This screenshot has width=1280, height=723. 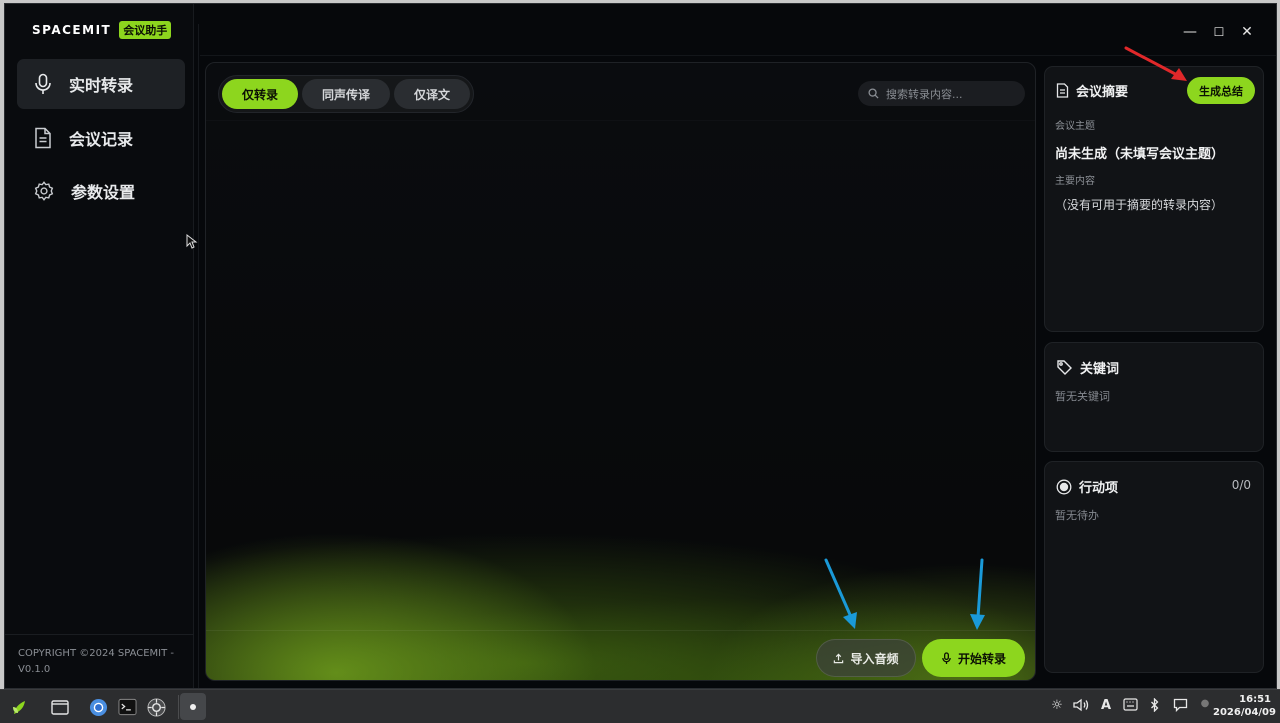 I want to click on import-audio-label: 导入音频, so click(x=874, y=658).